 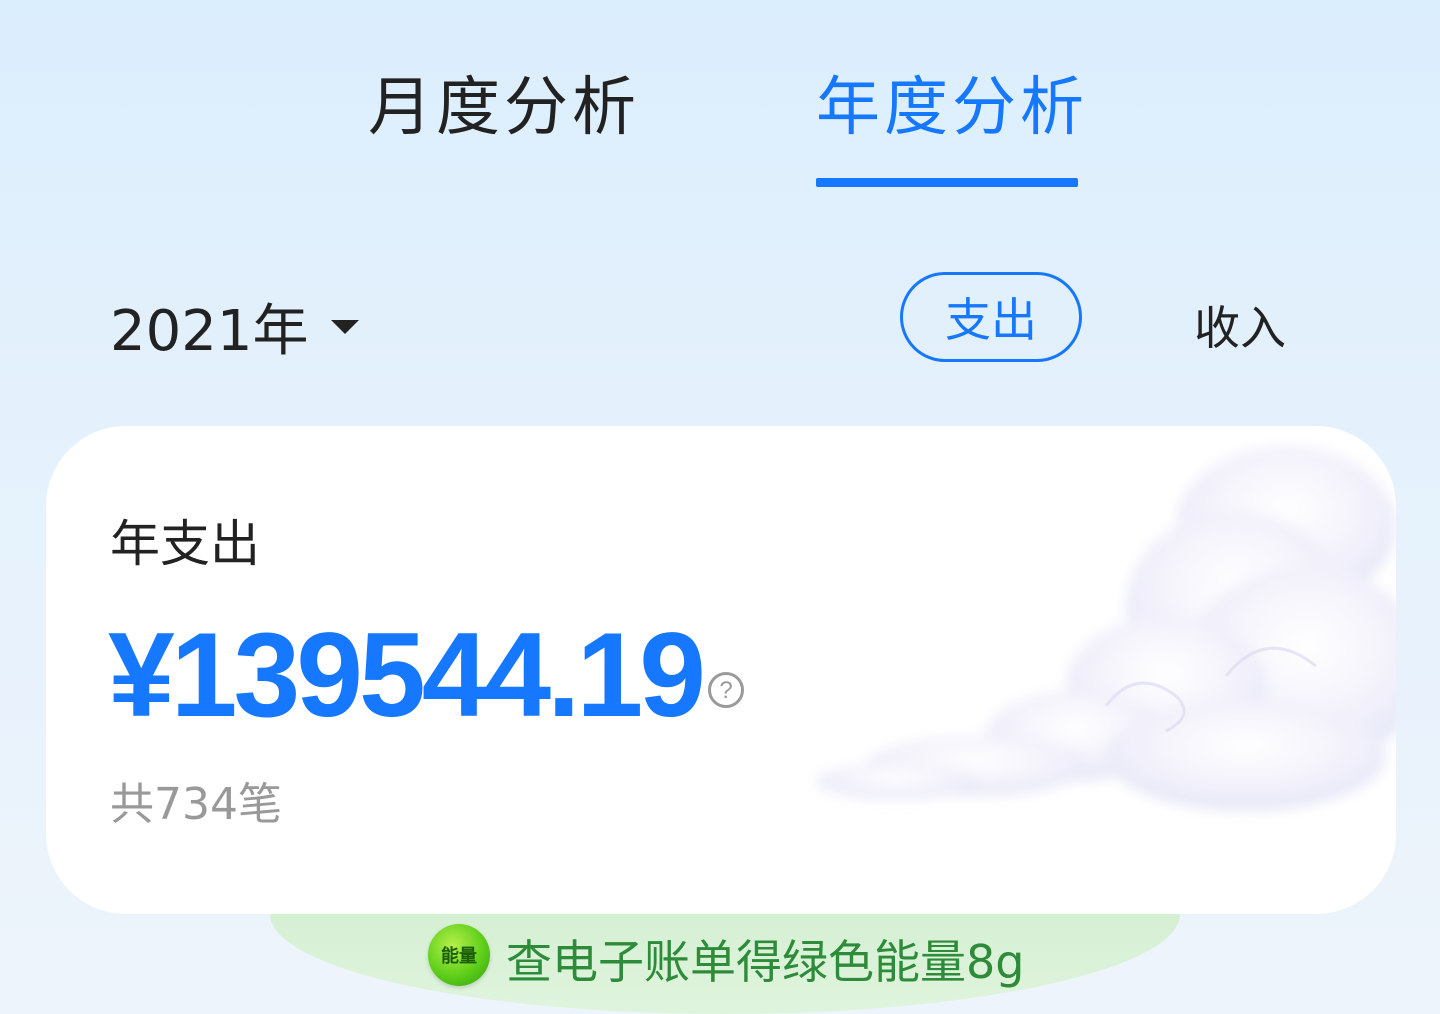 I want to click on yearly-expense-title: 年支出, so click(x=185, y=544).